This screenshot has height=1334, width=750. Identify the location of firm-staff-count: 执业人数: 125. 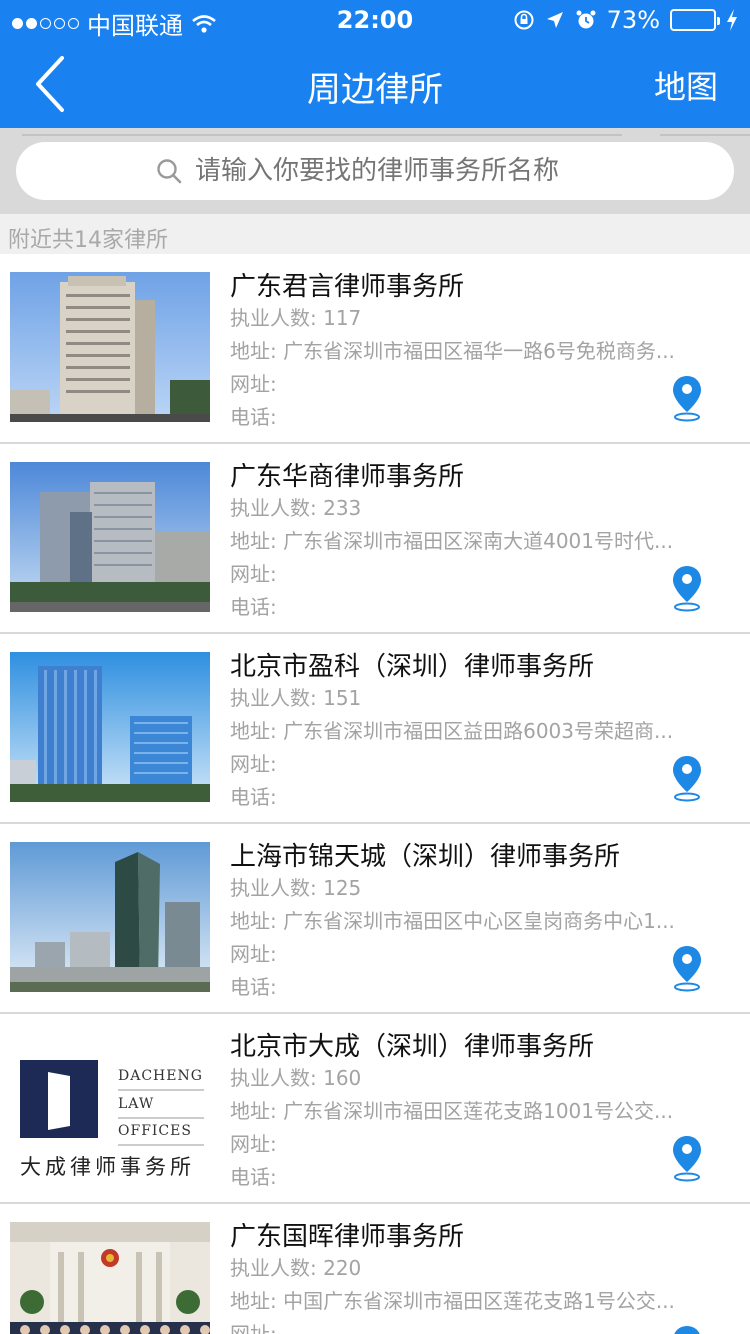
(476, 886).